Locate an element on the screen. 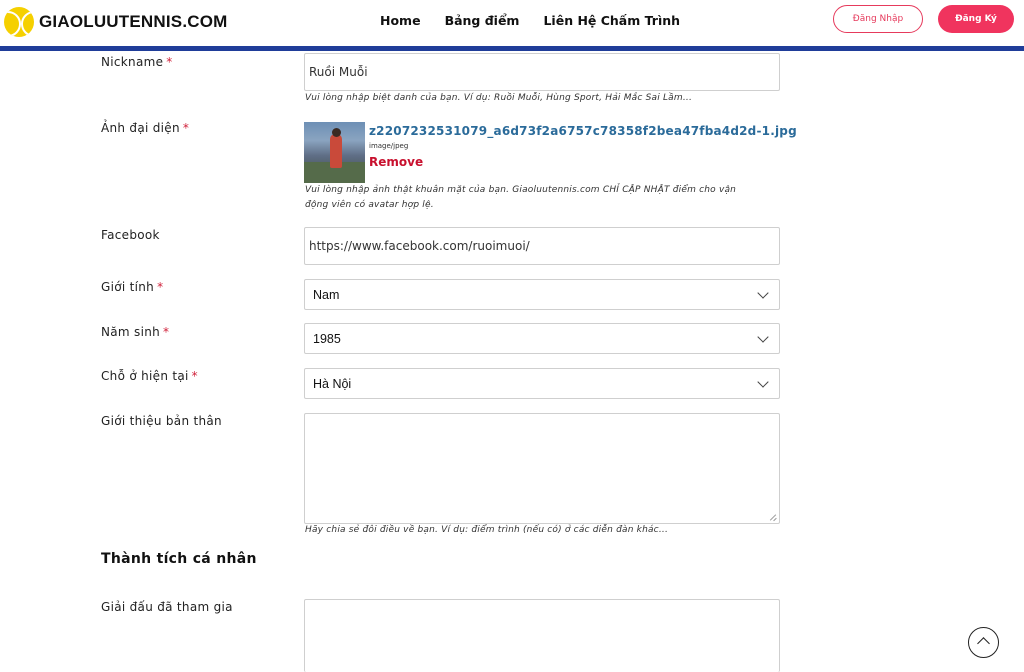 The width and height of the screenshot is (1024, 672). logo-text: GIAOLUUTENNIS.COM is located at coordinates (133, 21).